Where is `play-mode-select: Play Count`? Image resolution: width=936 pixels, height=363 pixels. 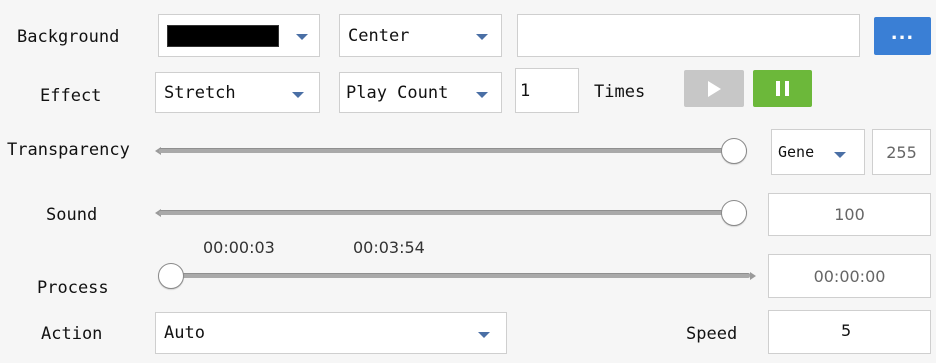
play-mode-select: Play Count is located at coordinates (420, 92).